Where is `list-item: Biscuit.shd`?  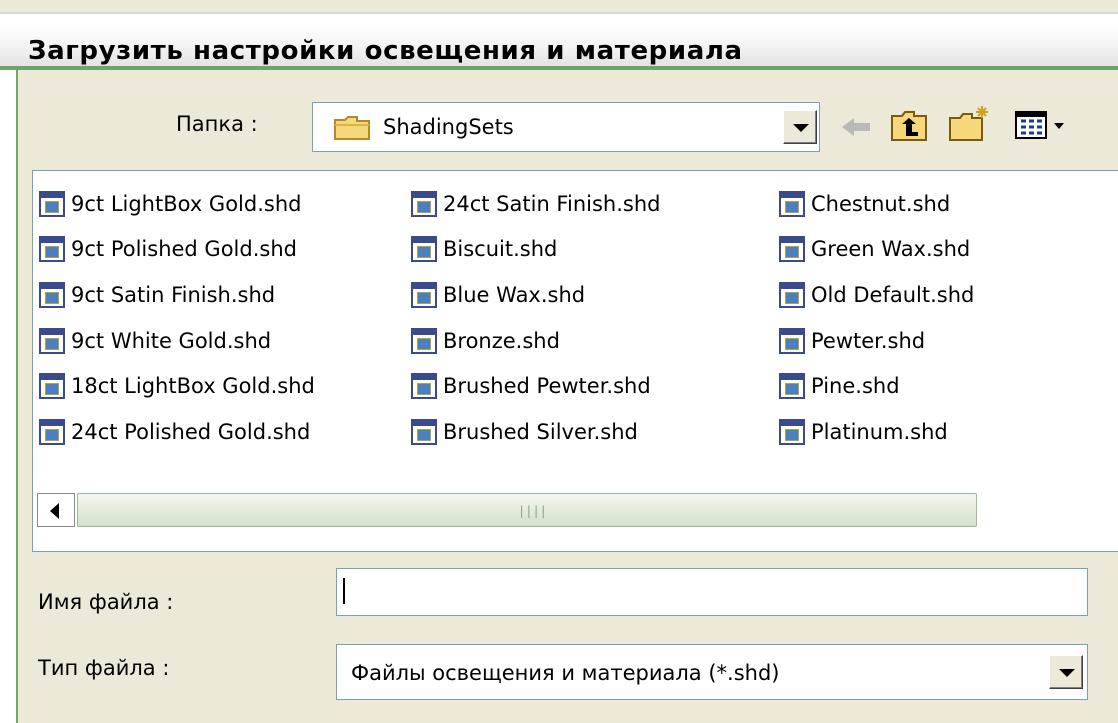 list-item: Biscuit.shd is located at coordinates (484, 249).